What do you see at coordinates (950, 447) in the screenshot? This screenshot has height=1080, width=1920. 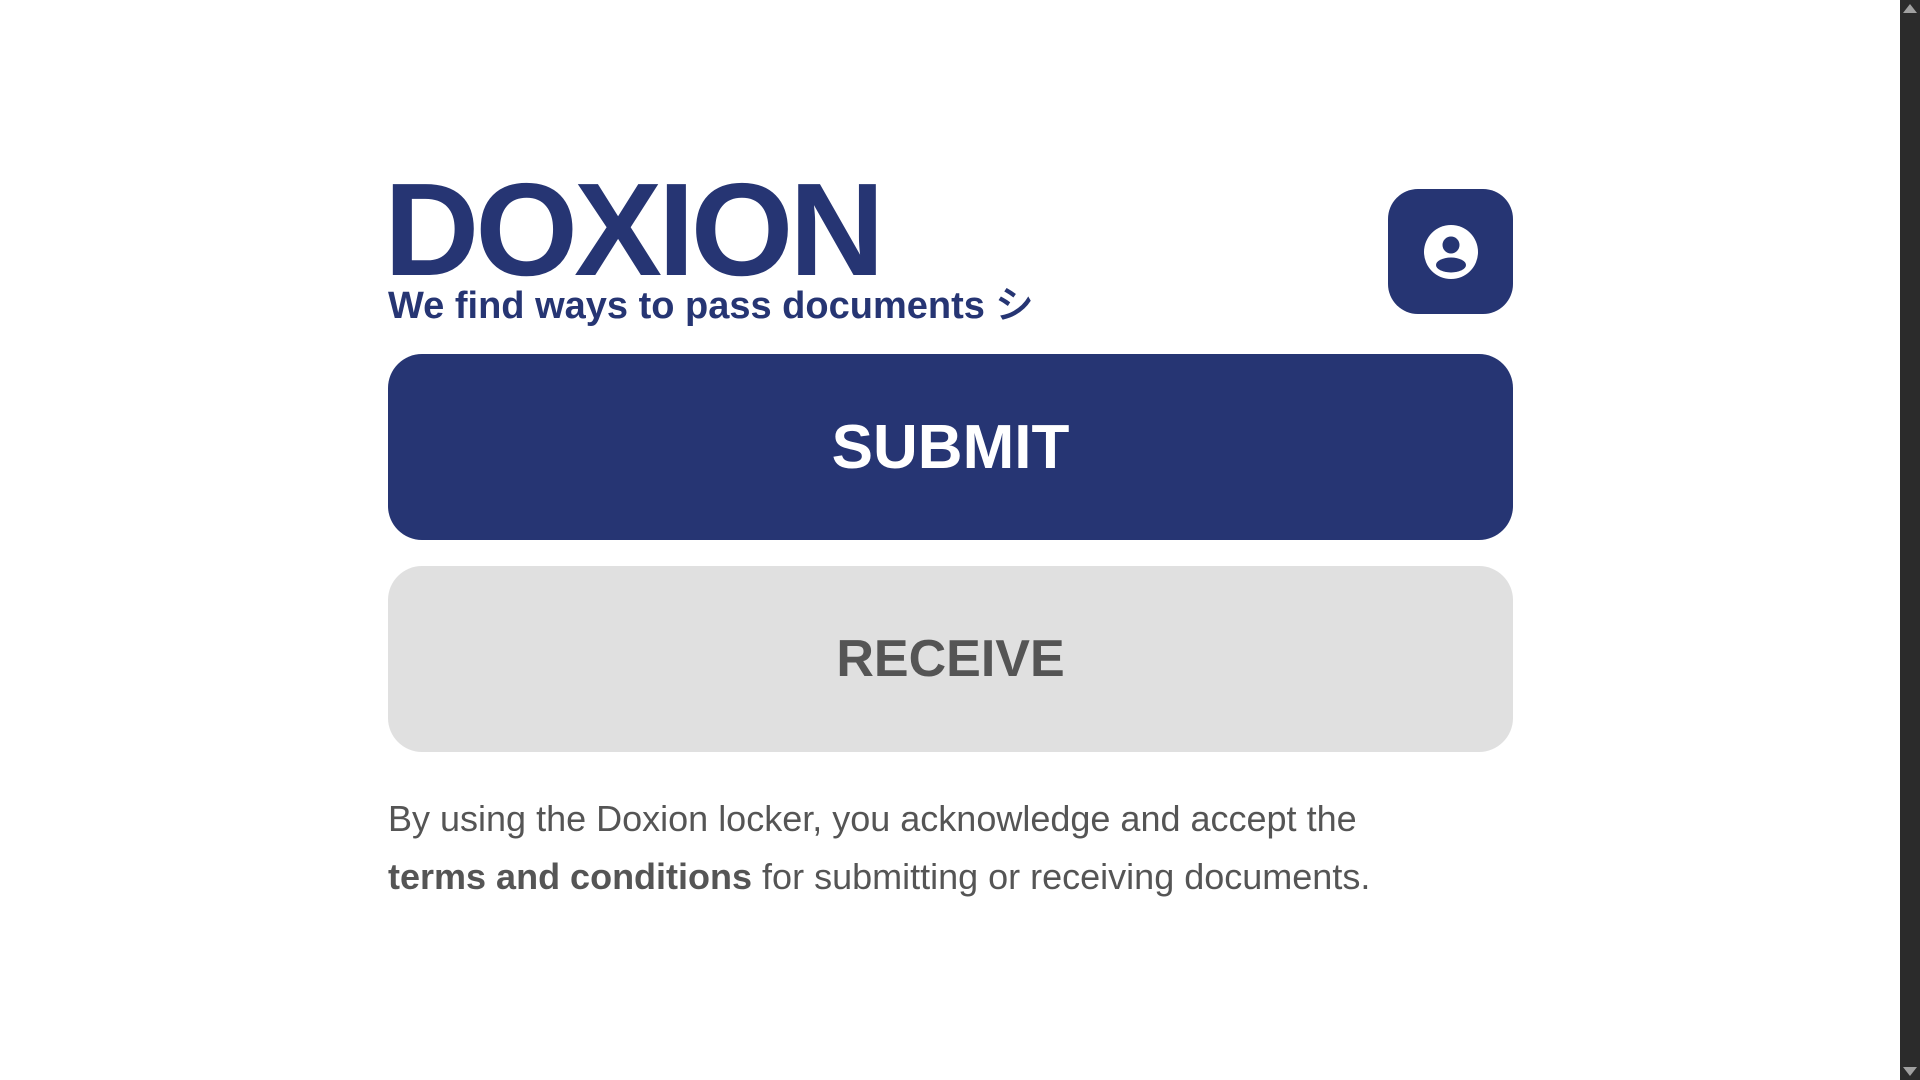 I see `submit-button: SUBMIT` at bounding box center [950, 447].